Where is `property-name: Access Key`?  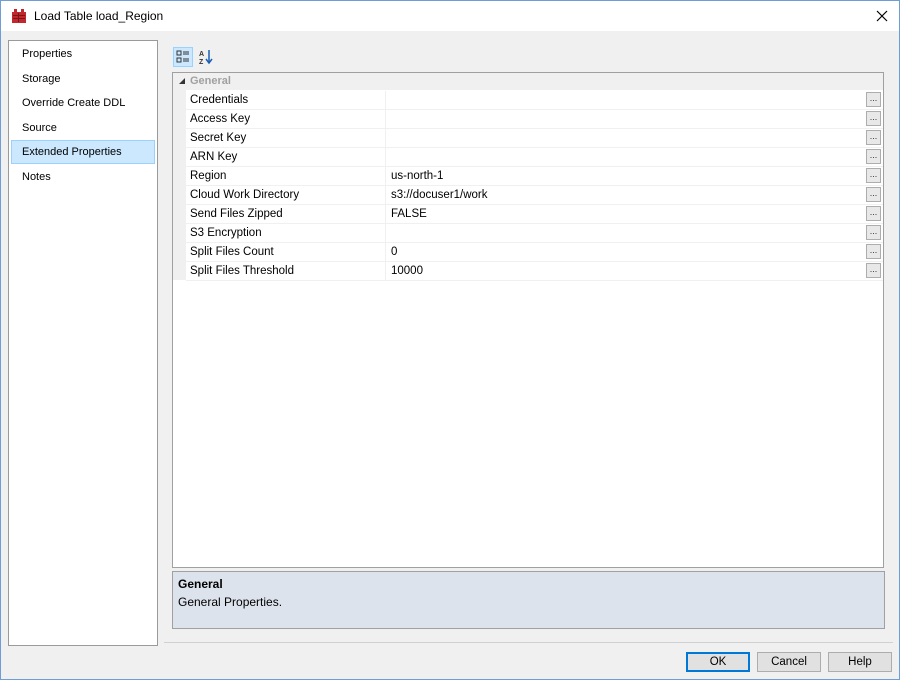
property-name: Access Key is located at coordinates (286, 119).